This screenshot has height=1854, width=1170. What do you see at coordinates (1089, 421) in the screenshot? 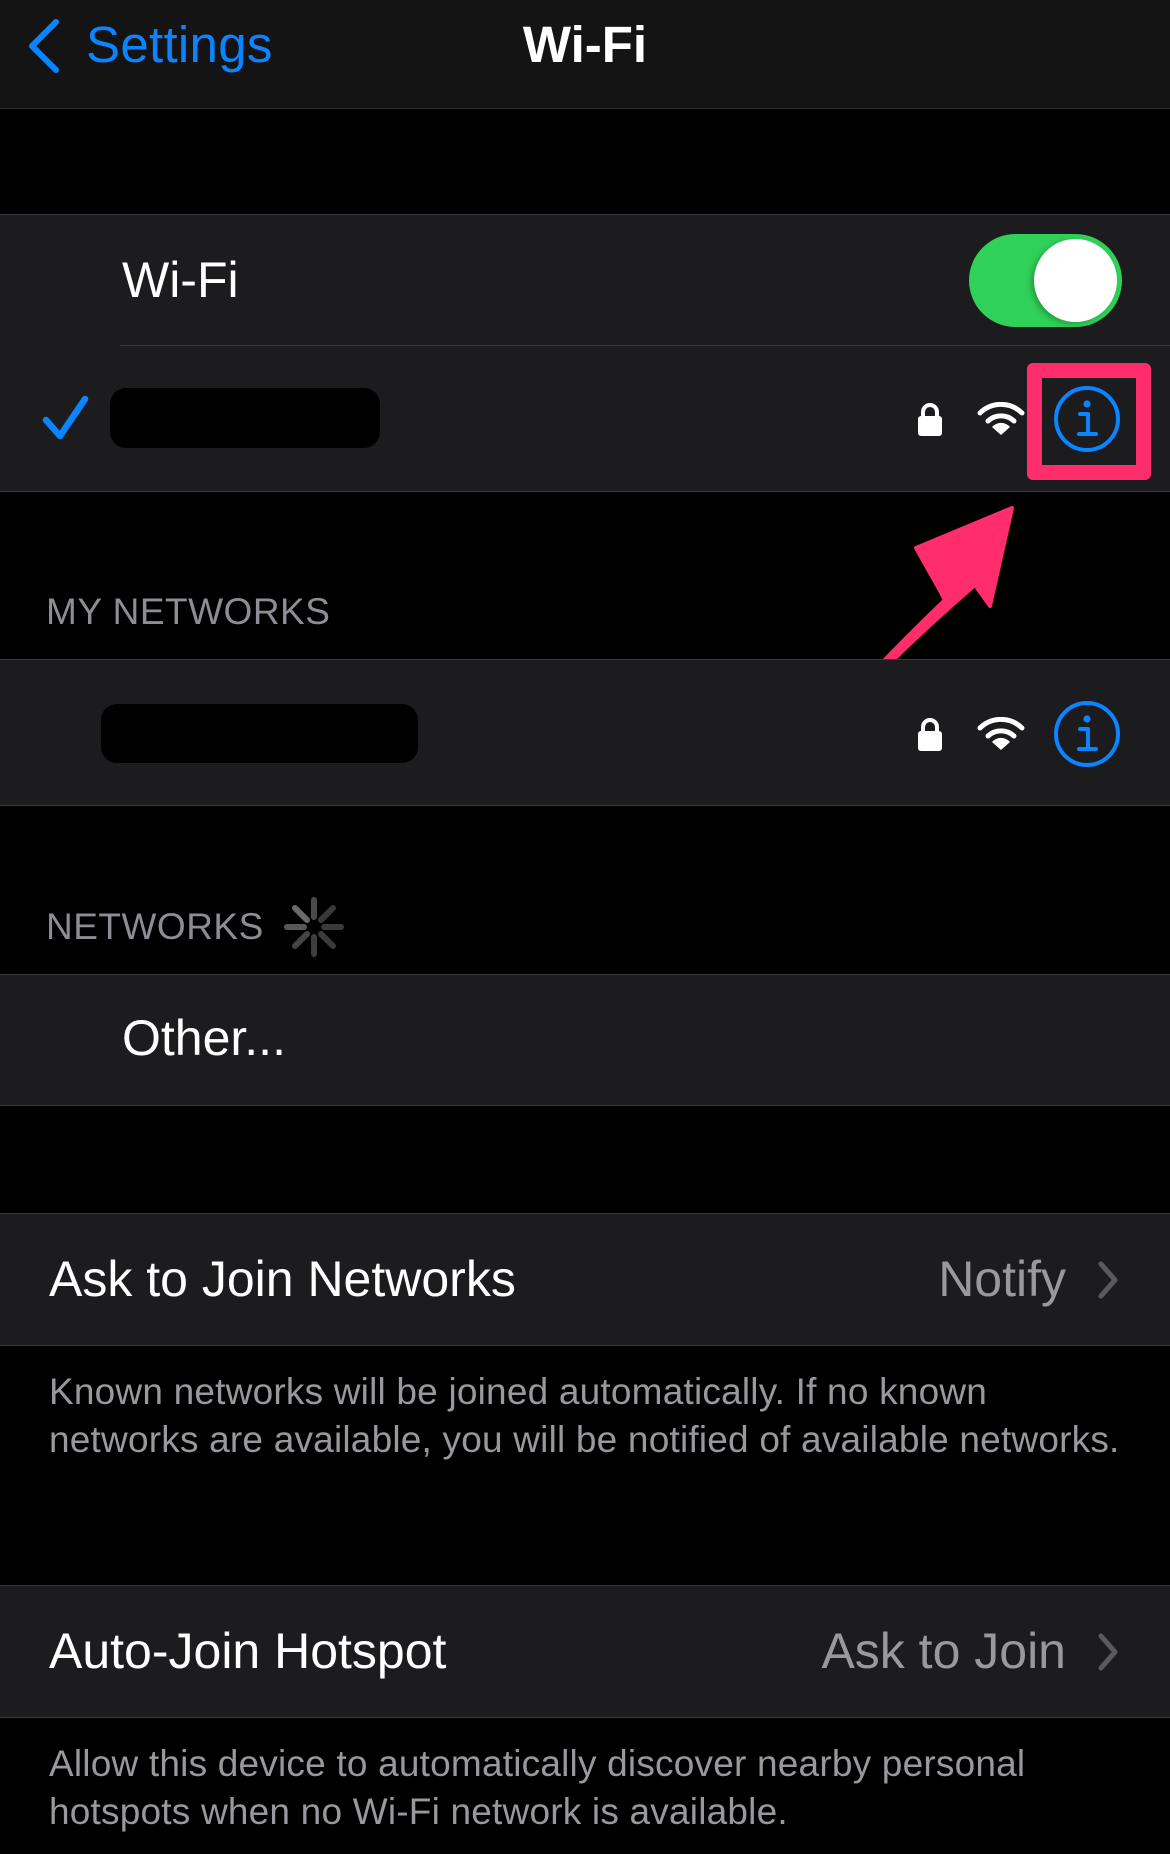
I see `annotation-highlight-box` at bounding box center [1089, 421].